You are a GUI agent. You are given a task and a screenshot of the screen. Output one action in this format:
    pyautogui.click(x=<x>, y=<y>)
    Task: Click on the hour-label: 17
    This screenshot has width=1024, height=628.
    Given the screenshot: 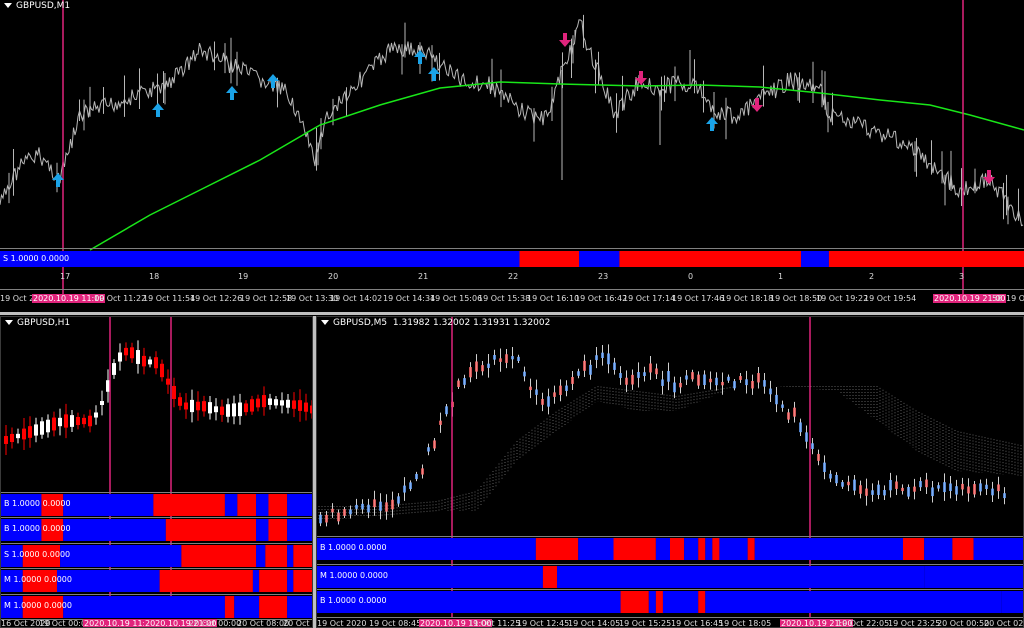 What is the action you would take?
    pyautogui.click(x=65, y=276)
    